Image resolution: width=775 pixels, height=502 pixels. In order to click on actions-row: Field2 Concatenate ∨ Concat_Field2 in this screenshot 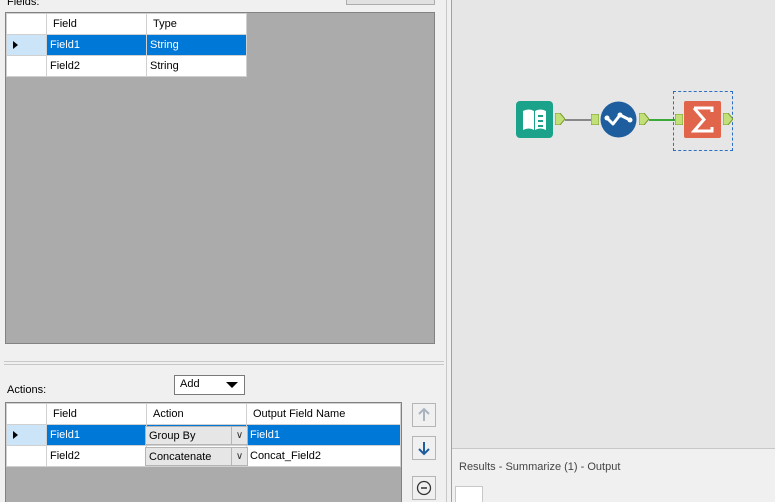, I will do `click(203, 456)`.